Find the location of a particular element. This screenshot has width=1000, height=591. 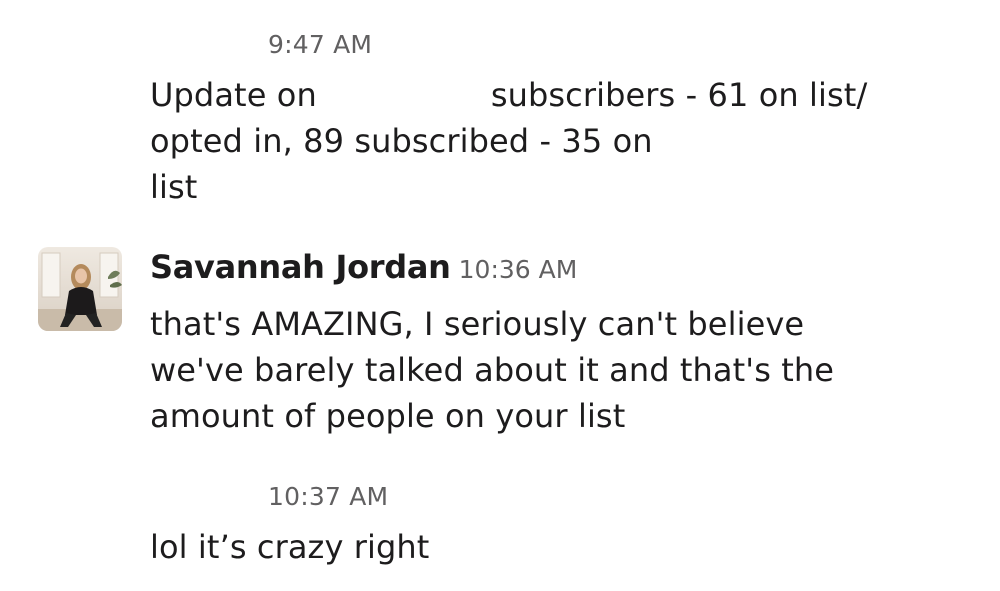

message-header: Savannah Jordan 10:36 AM is located at coordinates (363, 267).